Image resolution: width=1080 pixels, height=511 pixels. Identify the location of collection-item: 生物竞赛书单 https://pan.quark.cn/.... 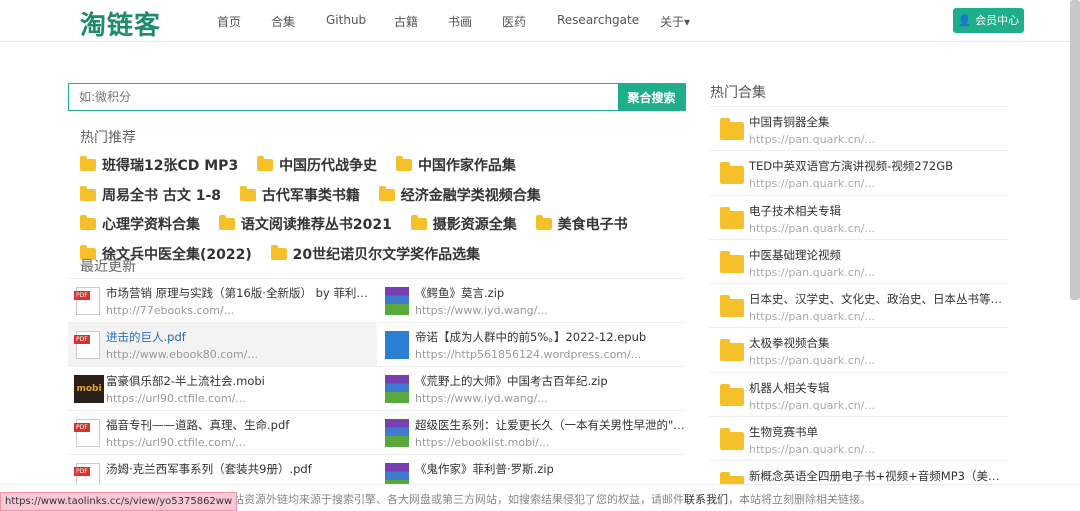
(859, 439).